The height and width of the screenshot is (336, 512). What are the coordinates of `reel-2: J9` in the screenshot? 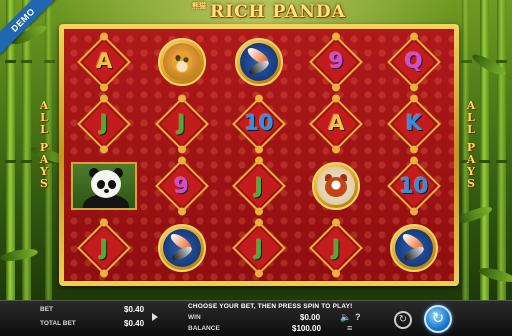 It's located at (181, 155).